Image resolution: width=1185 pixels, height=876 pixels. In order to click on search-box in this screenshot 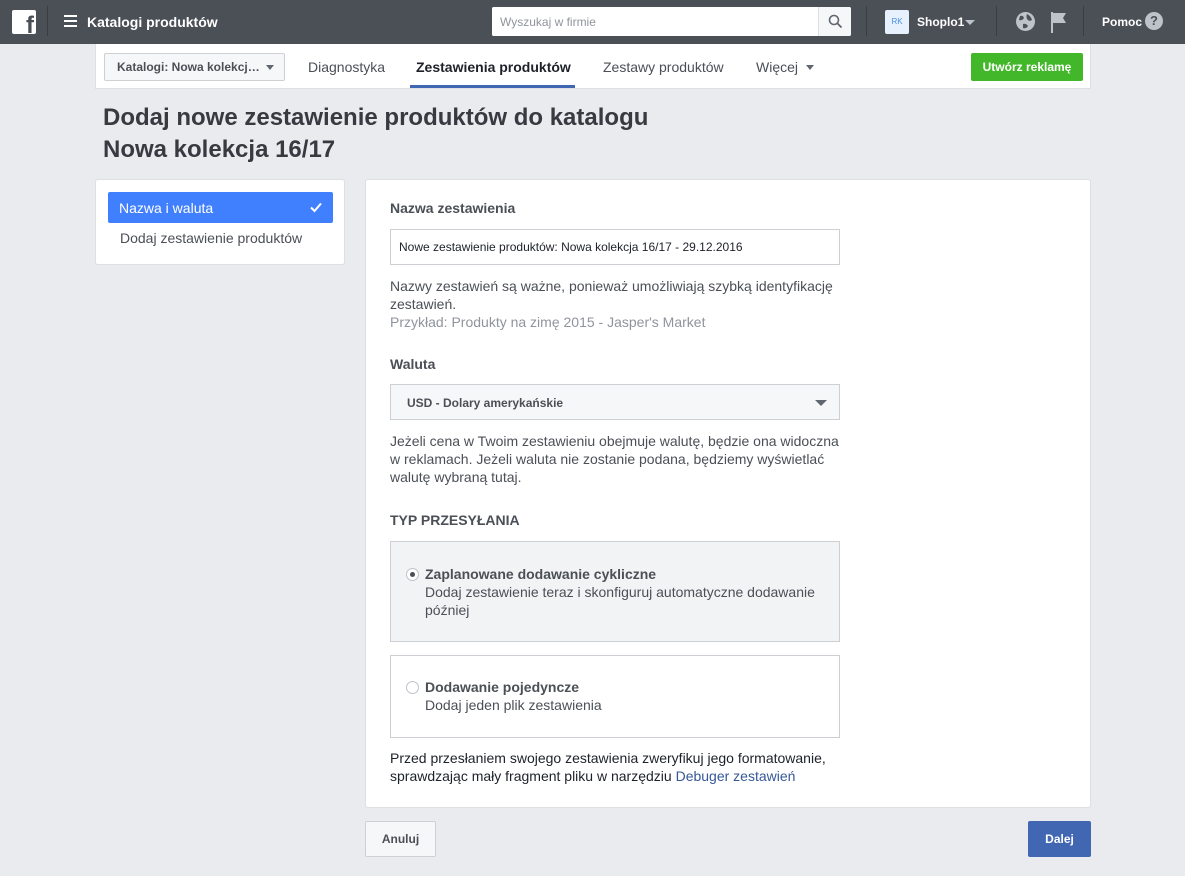, I will do `click(671, 21)`.